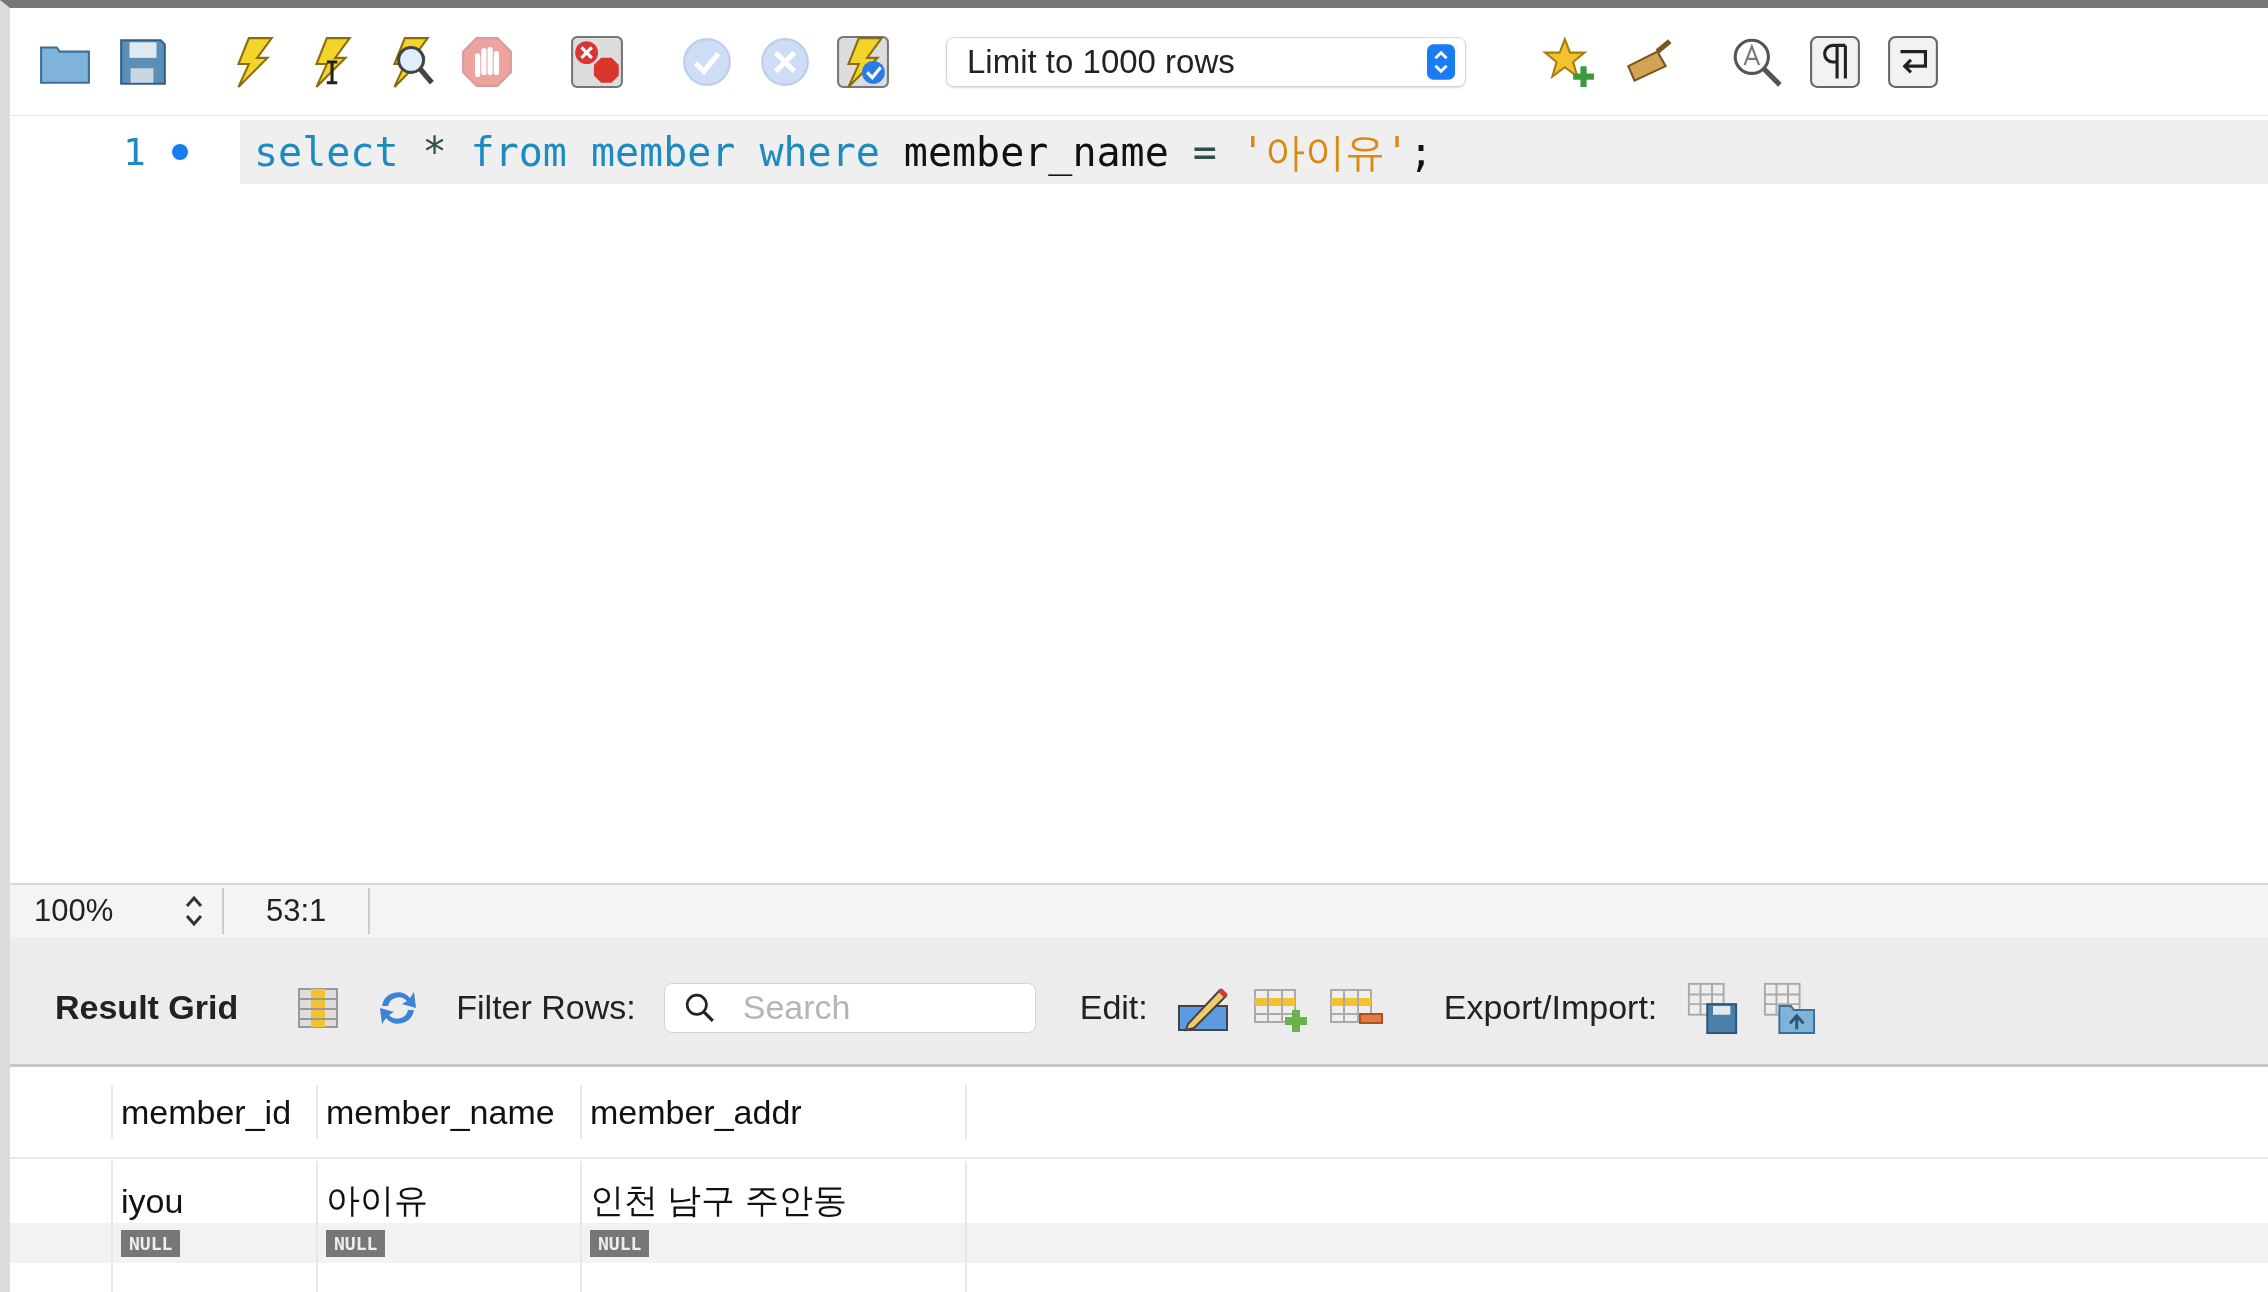 The width and height of the screenshot is (2268, 1292). Describe the element at coordinates (597, 61) in the screenshot. I see `stop-on-error-icon` at that location.